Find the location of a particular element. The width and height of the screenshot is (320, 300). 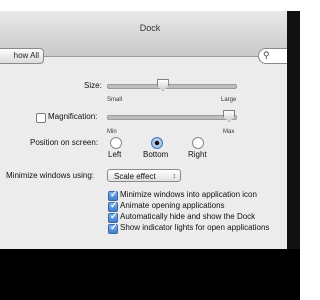

magnification-slider-track is located at coordinates (172, 117).